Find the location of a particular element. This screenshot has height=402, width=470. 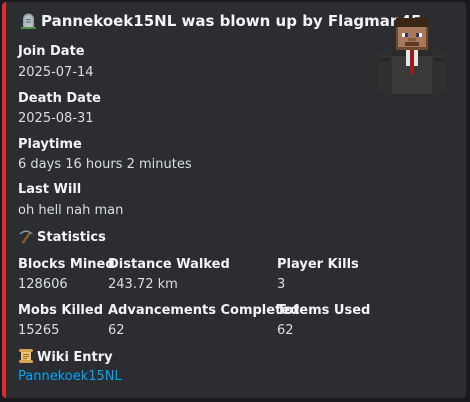

distance-walked-value: 243.72 km is located at coordinates (143, 284).